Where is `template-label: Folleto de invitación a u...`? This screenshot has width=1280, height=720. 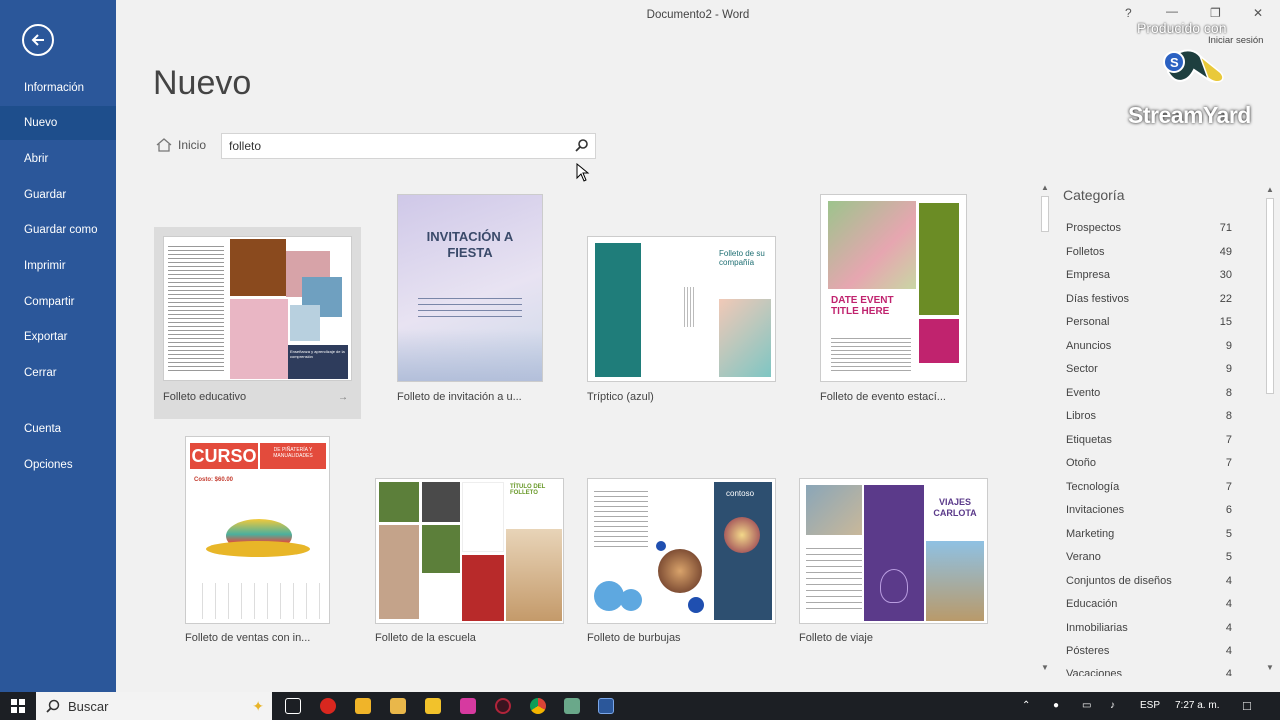
template-label: Folleto de invitación a u... is located at coordinates (459, 397).